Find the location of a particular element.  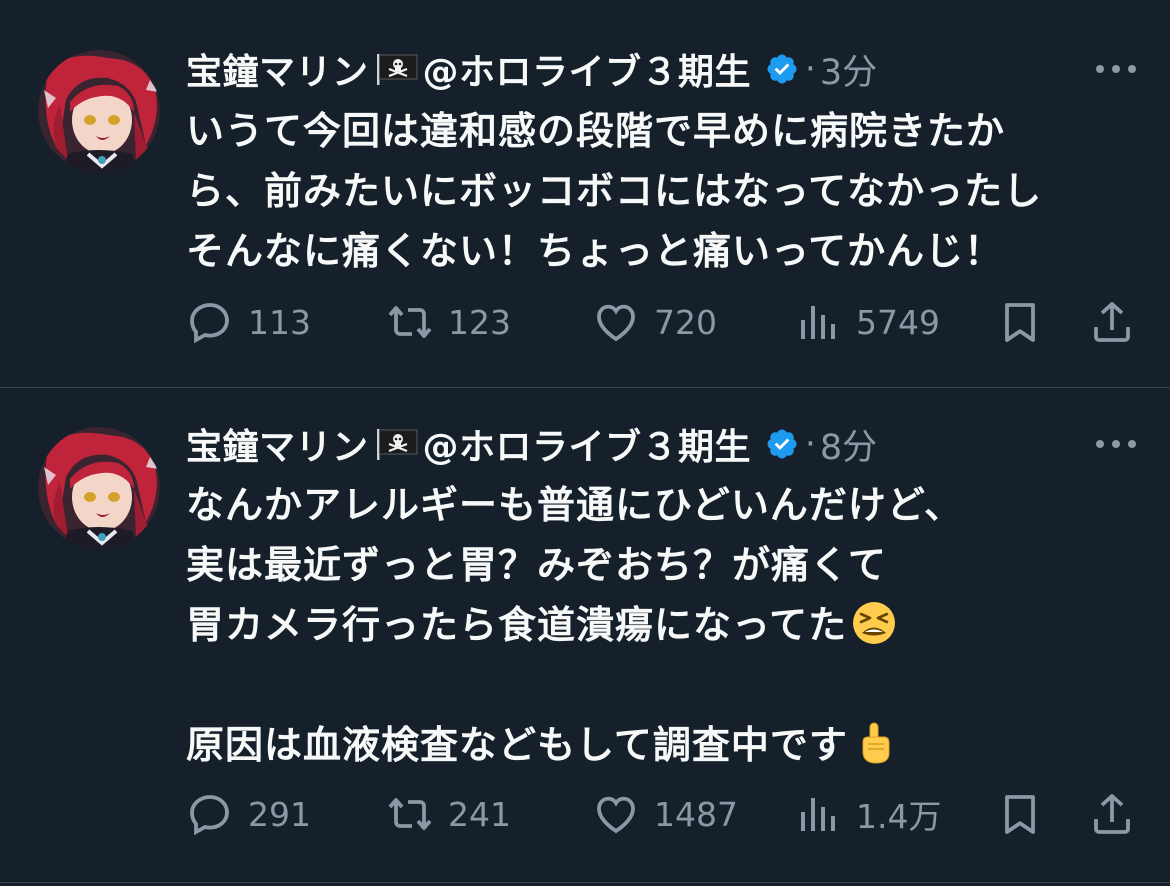

timestamp: 8分 is located at coordinates (848, 444).